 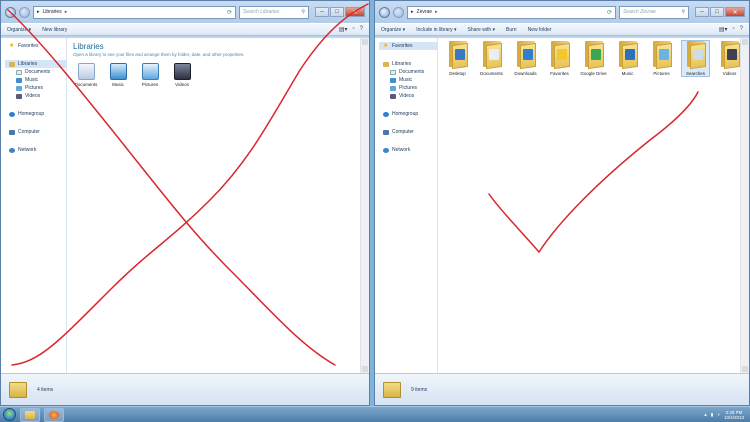 What do you see at coordinates (45, 389) in the screenshot?
I see `status-text: 4 items` at bounding box center [45, 389].